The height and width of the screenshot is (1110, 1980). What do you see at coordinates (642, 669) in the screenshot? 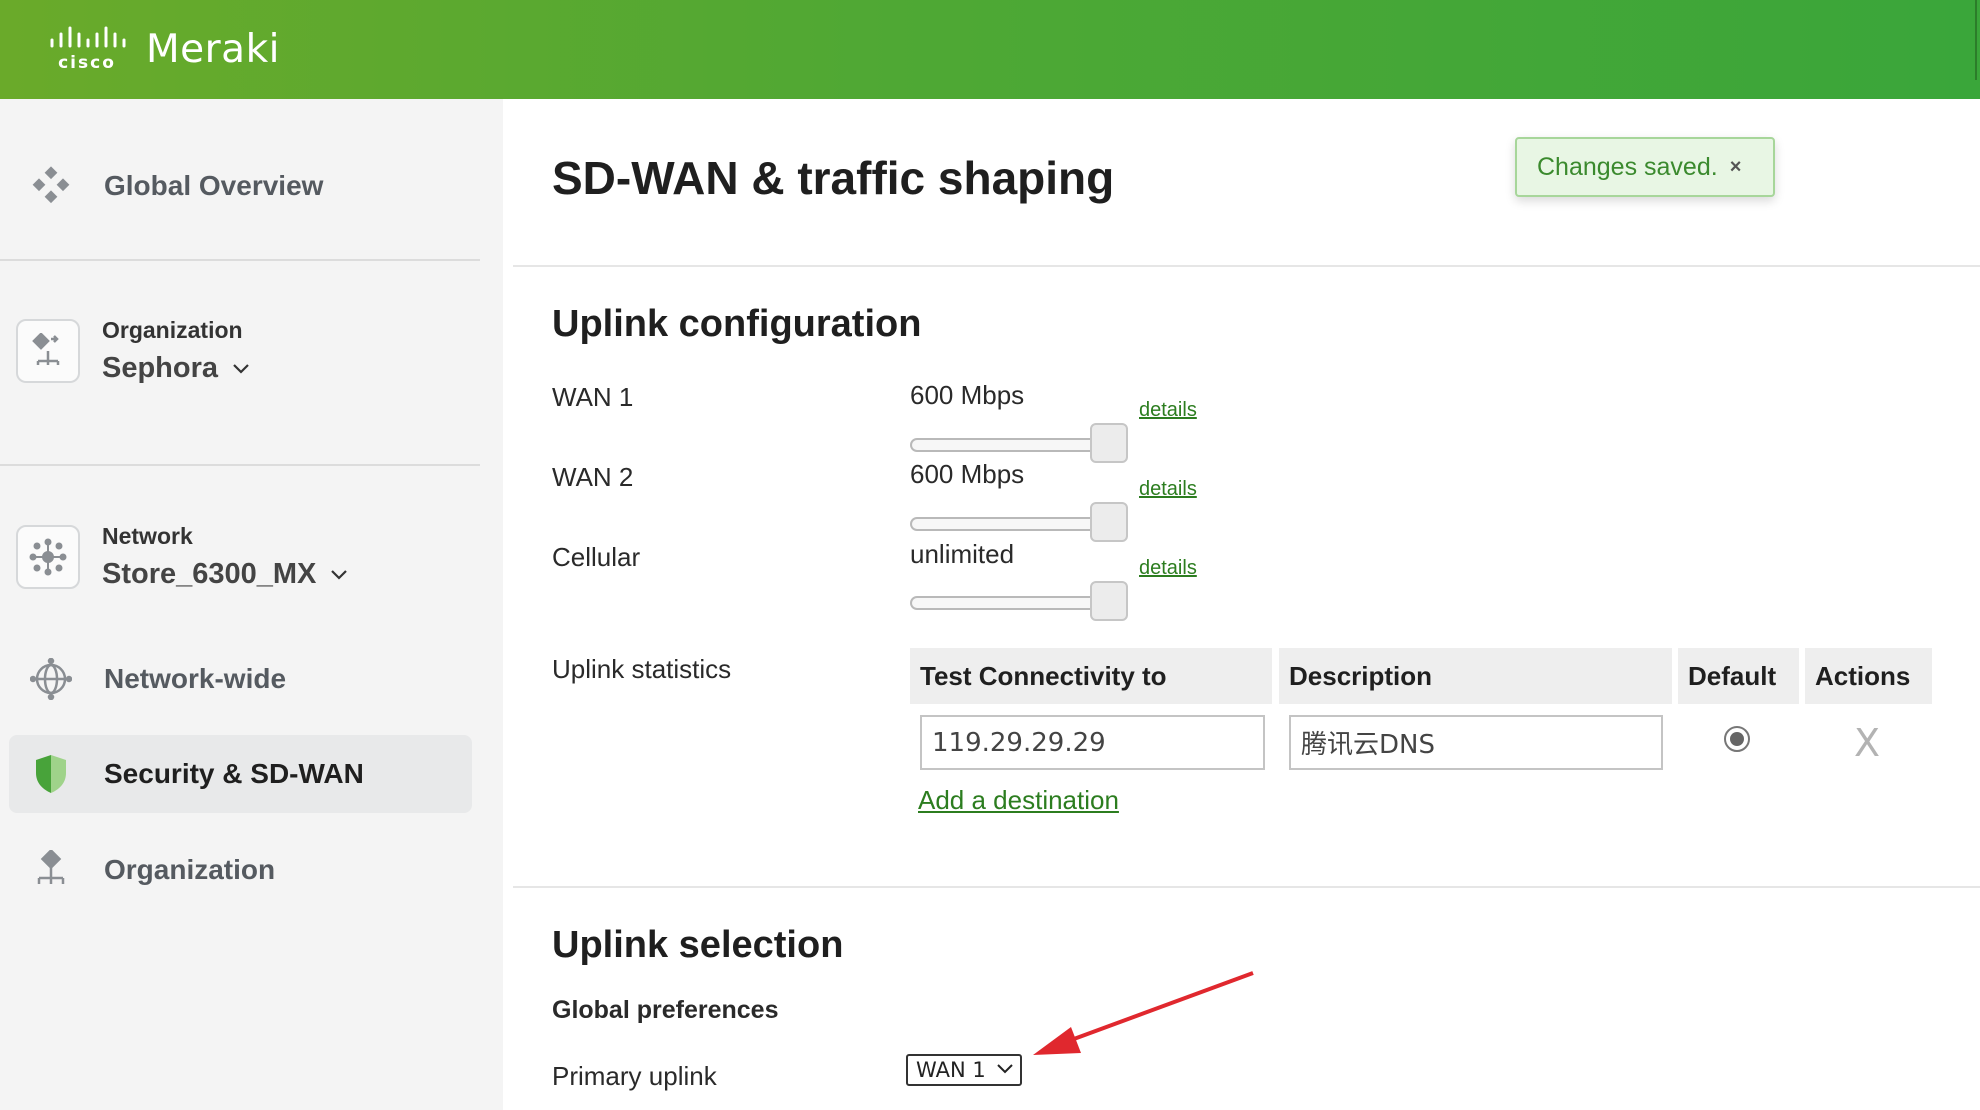
I see `uplink-statistics-label: Uplink statistics` at bounding box center [642, 669].